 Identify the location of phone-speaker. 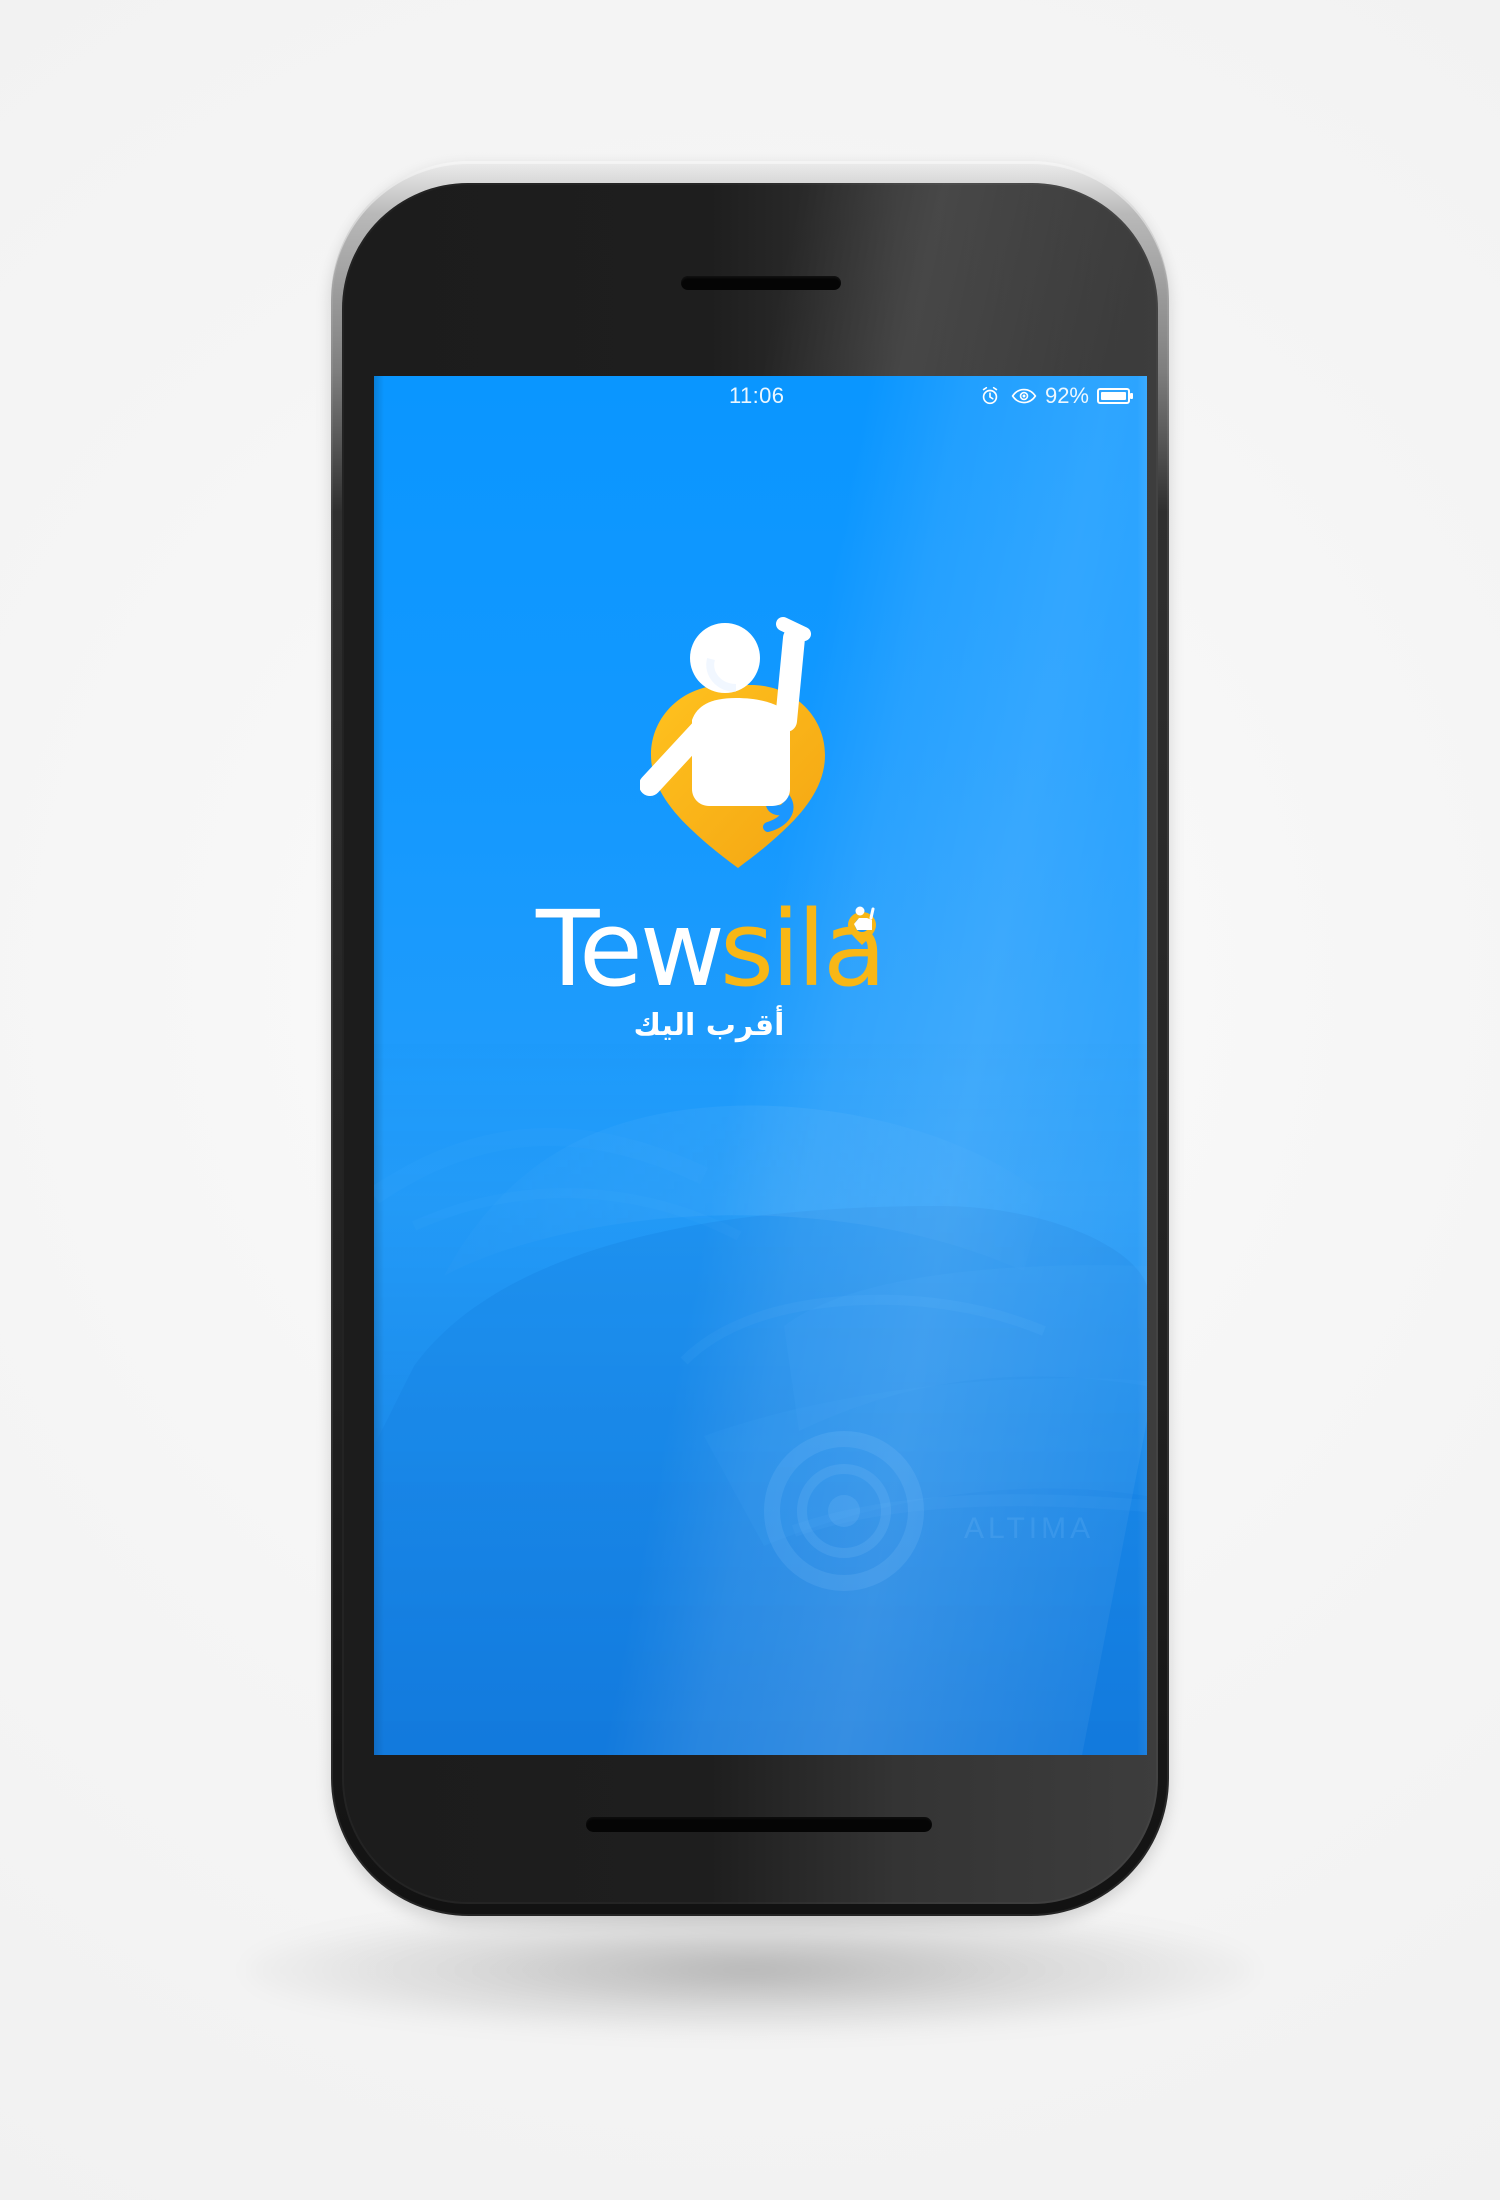
(761, 283).